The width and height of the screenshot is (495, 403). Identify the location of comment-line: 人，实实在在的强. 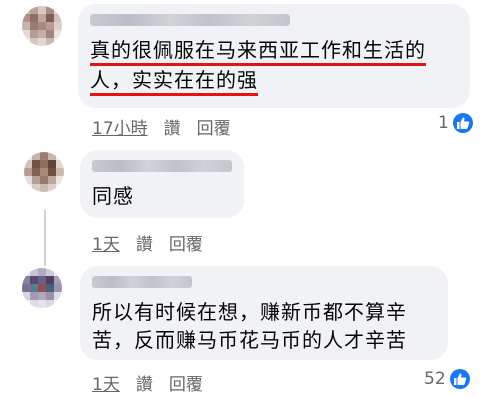
(174, 81).